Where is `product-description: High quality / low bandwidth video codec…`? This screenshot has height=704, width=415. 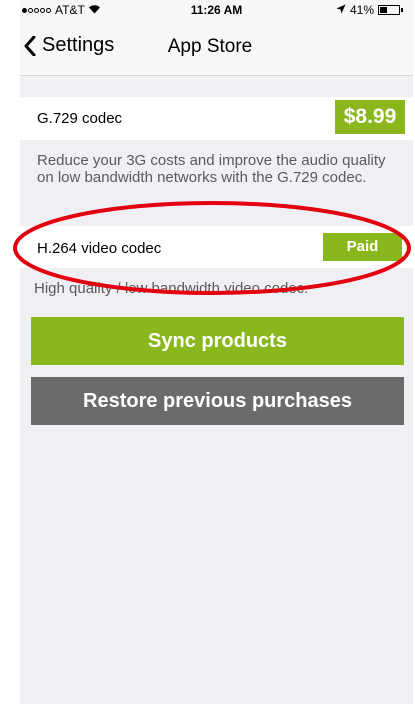 product-description: High quality / low bandwidth video codec… is located at coordinates (171, 288).